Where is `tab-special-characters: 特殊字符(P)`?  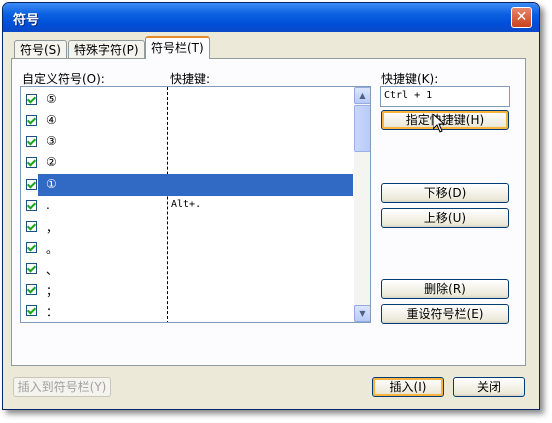
tab-special-characters: 特殊字符(P) is located at coordinates (106, 49).